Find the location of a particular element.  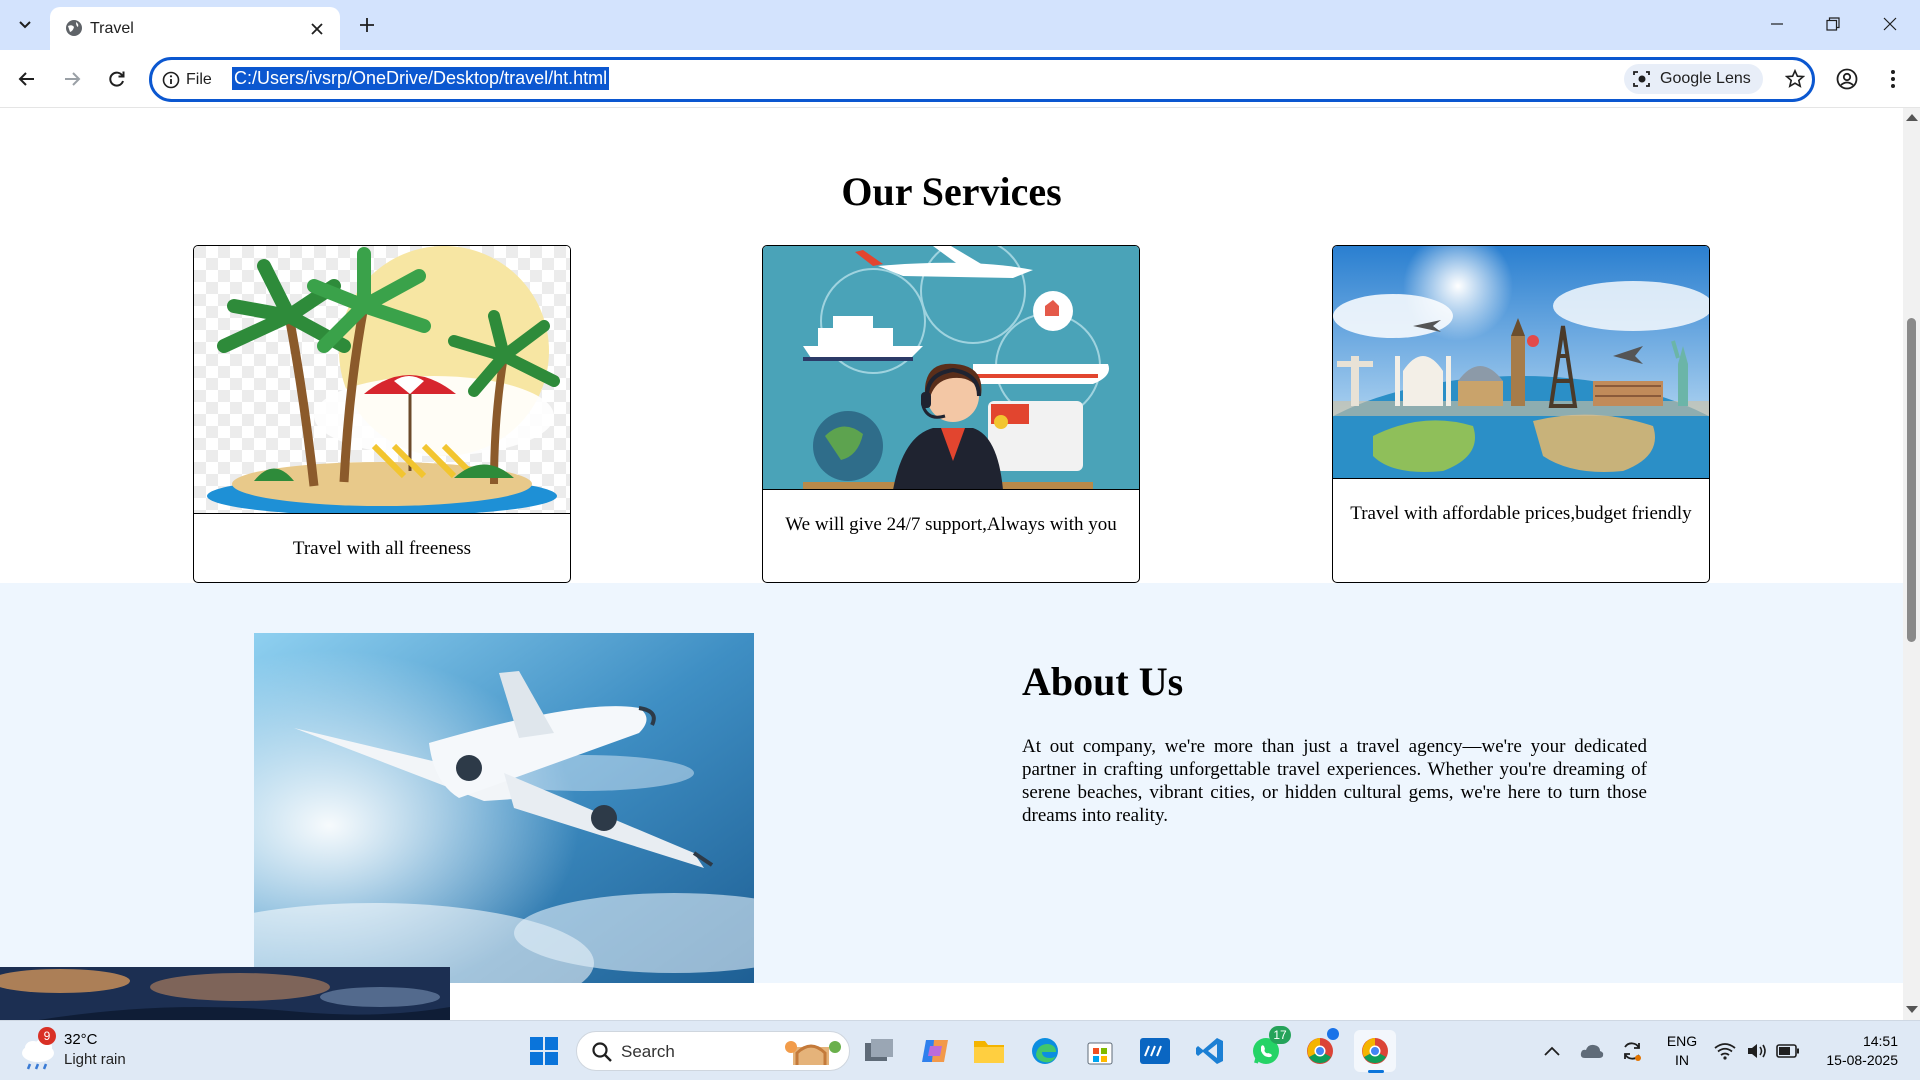

lens-icon is located at coordinates (1641, 79).